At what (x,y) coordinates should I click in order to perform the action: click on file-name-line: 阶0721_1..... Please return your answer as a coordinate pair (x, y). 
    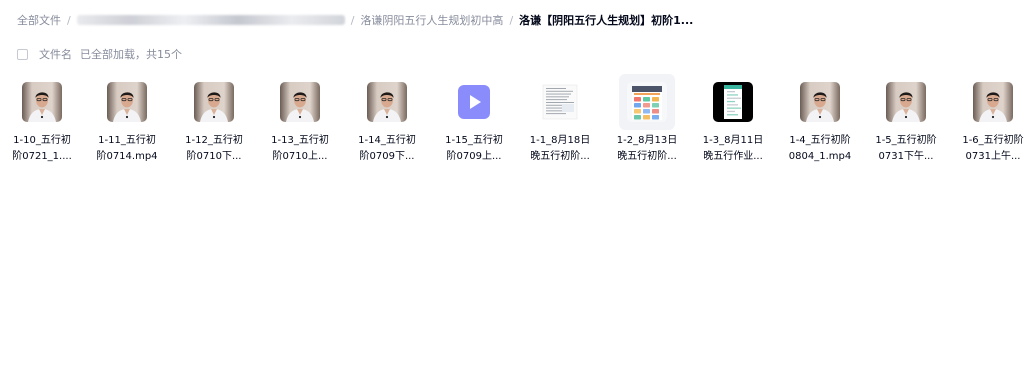
    Looking at the image, I should click on (42, 156).